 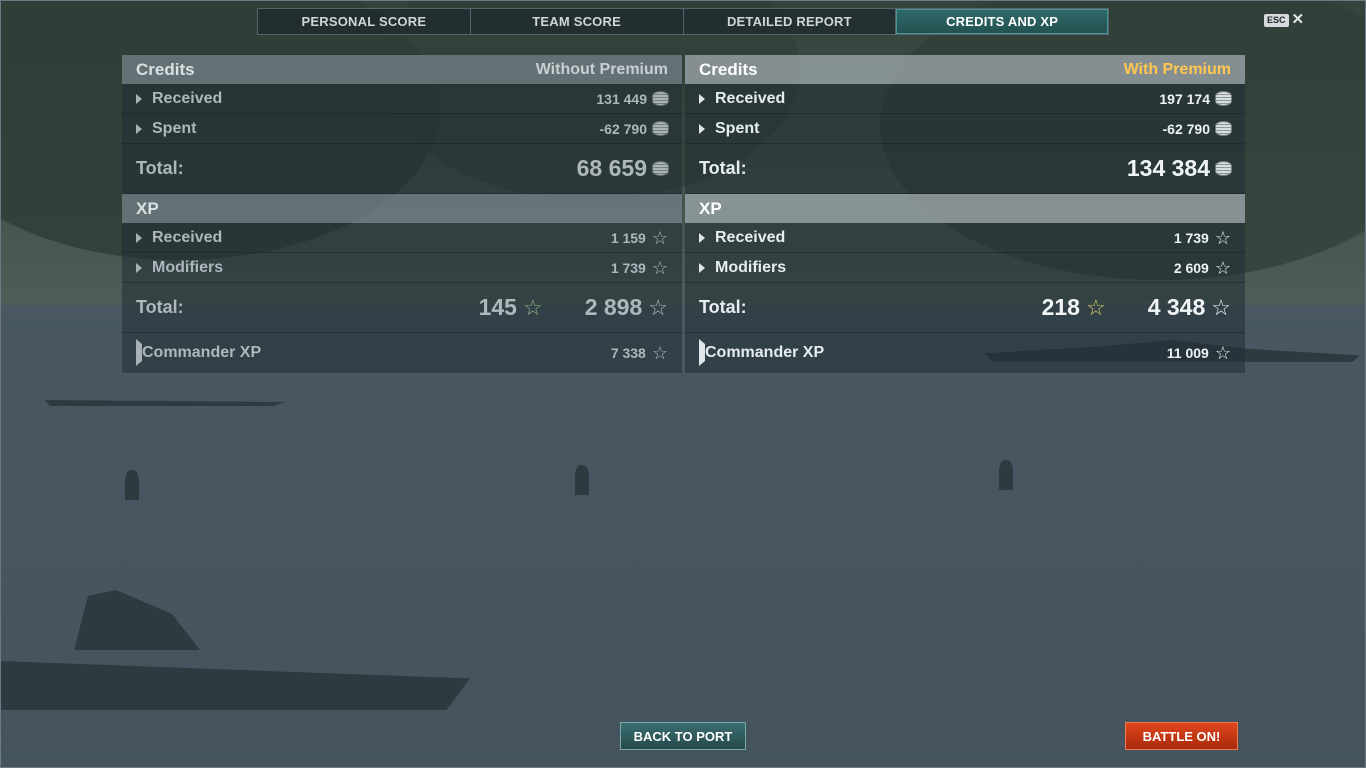 What do you see at coordinates (1168, 168) in the screenshot?
I see `credits-total-value: 134 384` at bounding box center [1168, 168].